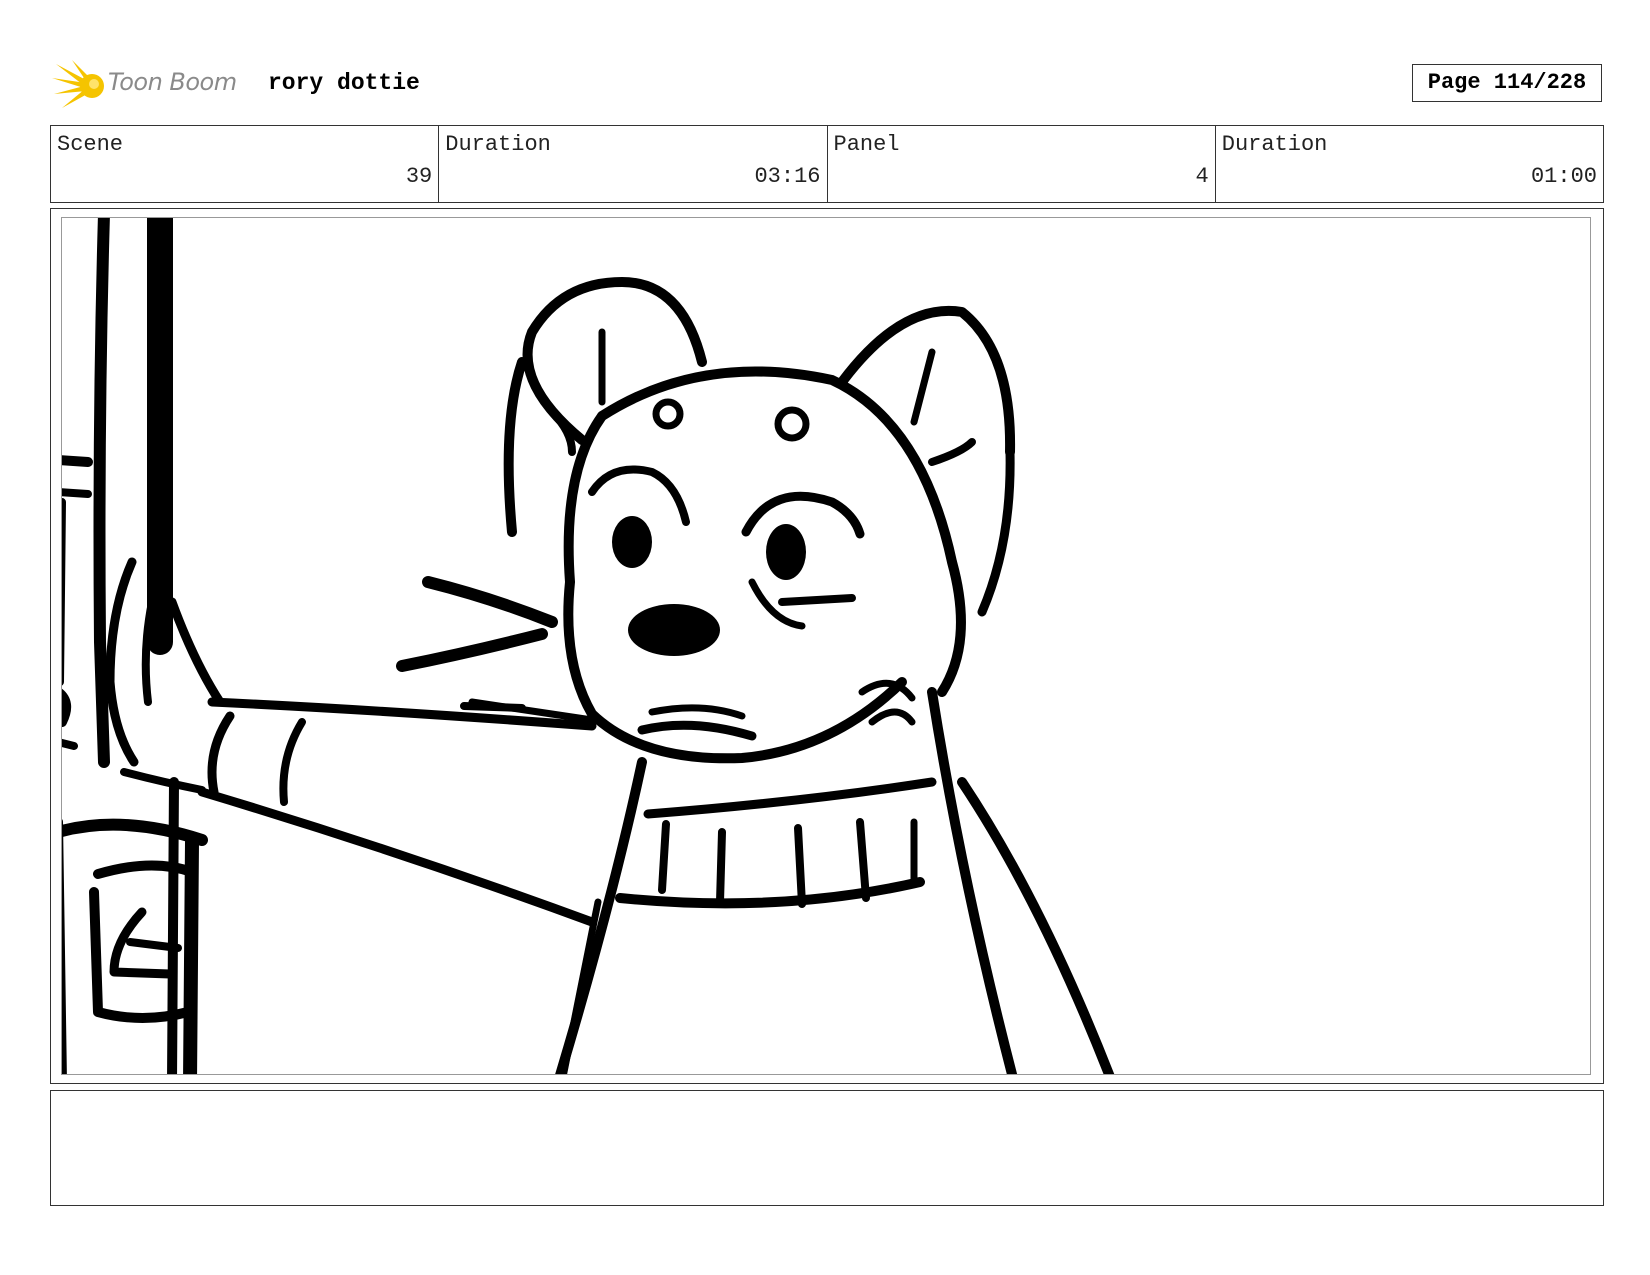 The height and width of the screenshot is (1275, 1650). What do you see at coordinates (1563, 176) in the screenshot?
I see `panel-duration-value: 01:00` at bounding box center [1563, 176].